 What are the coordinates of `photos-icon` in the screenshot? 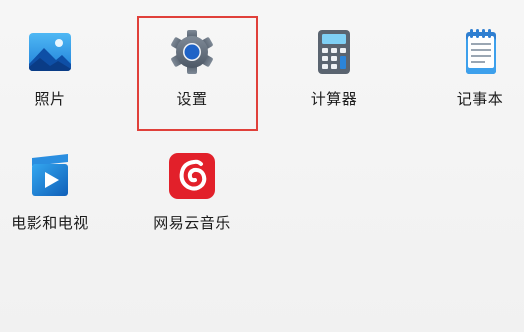 It's located at (50, 52).